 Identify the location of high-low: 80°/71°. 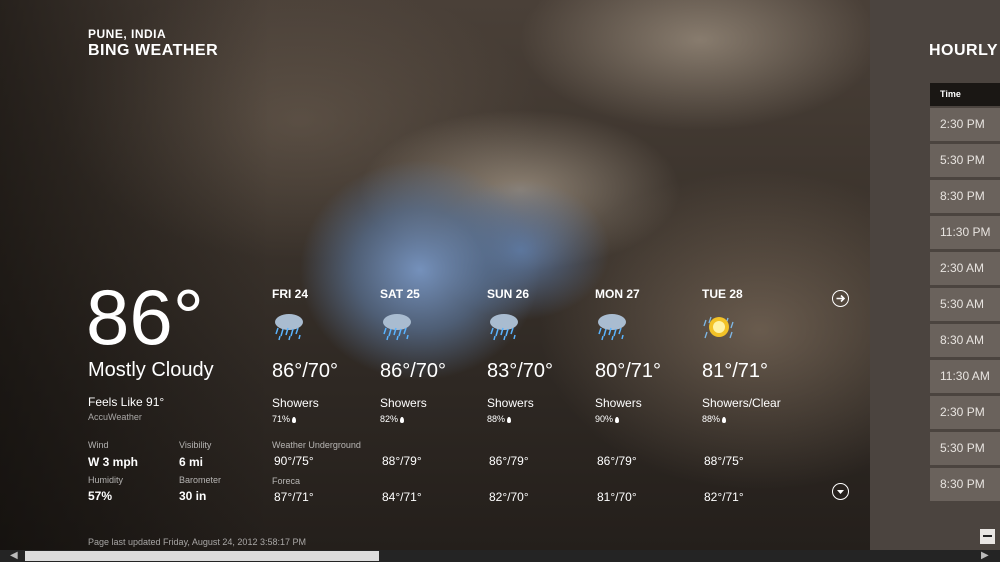
(628, 371).